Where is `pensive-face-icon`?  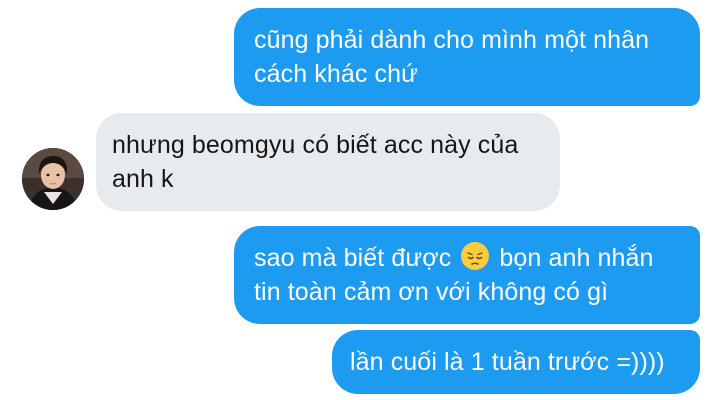
pensive-face-icon is located at coordinates (475, 256).